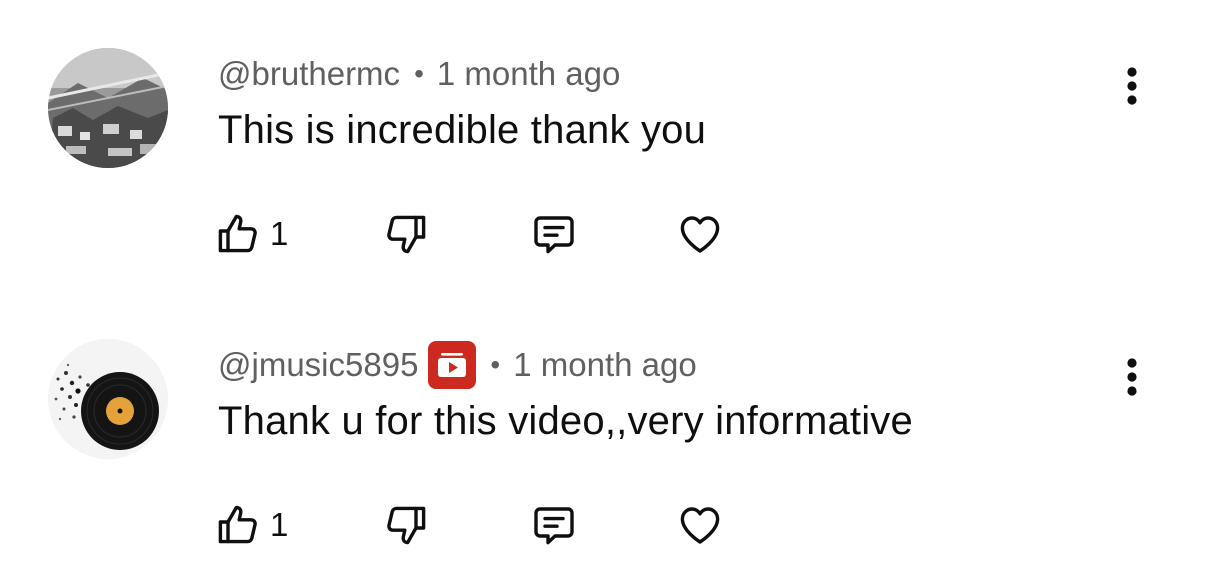 The height and width of the screenshot is (581, 1206). I want to click on comment-author-handle: @bruthermc, so click(309, 74).